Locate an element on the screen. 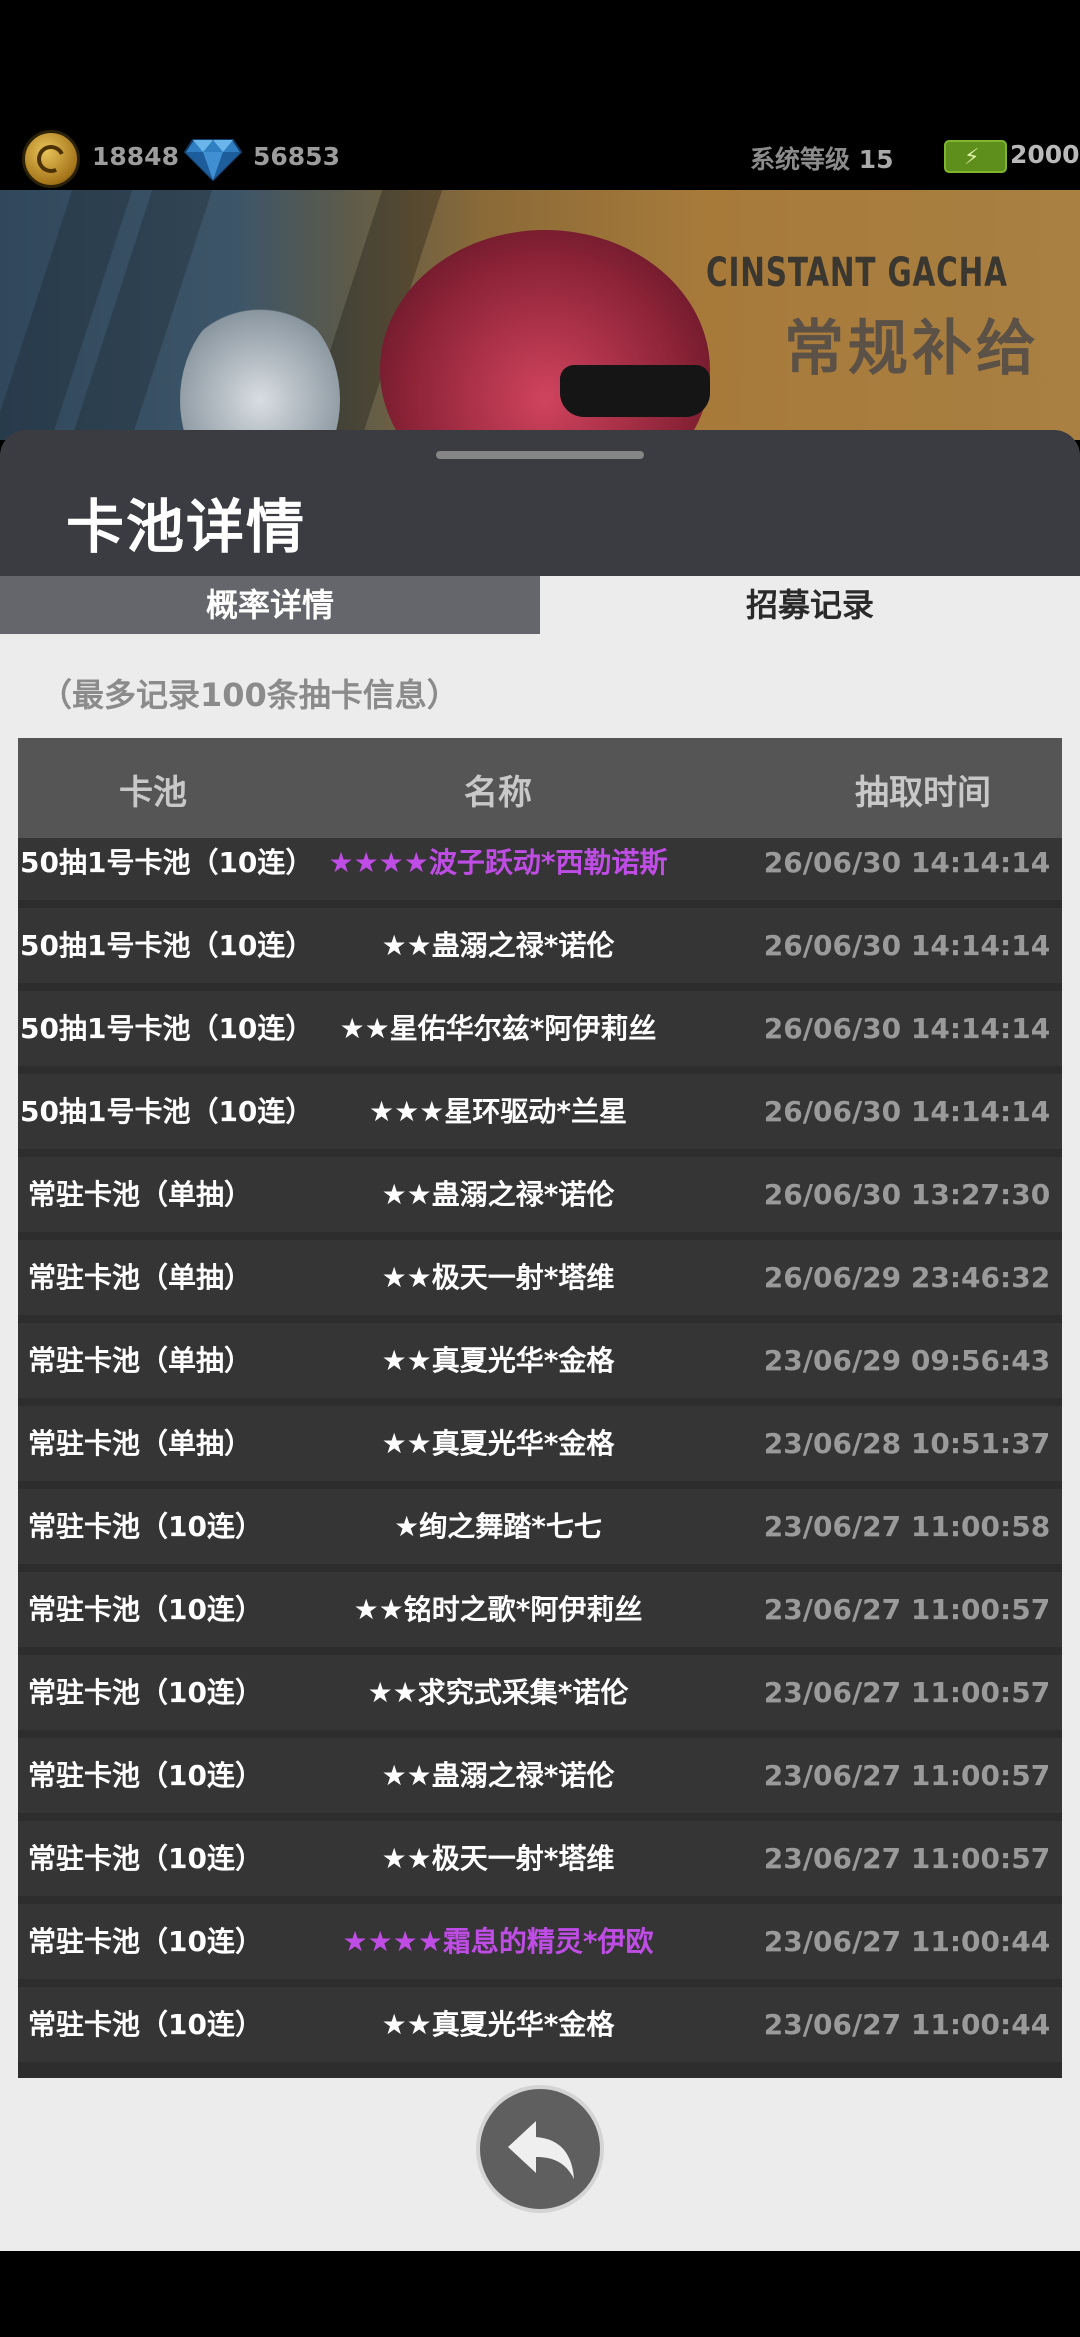 This screenshot has height=2337, width=1080. character-art-left is located at coordinates (260, 370).